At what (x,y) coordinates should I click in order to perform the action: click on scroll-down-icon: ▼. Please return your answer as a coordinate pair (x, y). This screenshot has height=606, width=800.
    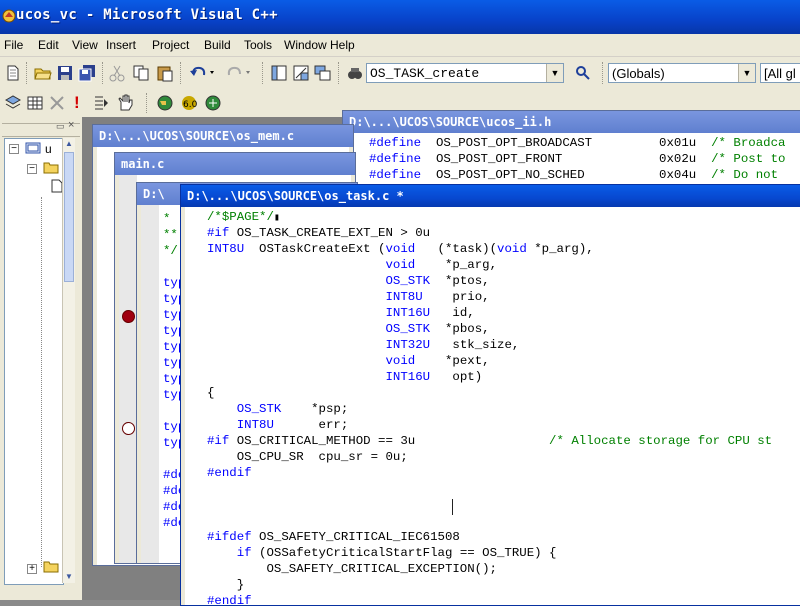
    Looking at the image, I should click on (69, 577).